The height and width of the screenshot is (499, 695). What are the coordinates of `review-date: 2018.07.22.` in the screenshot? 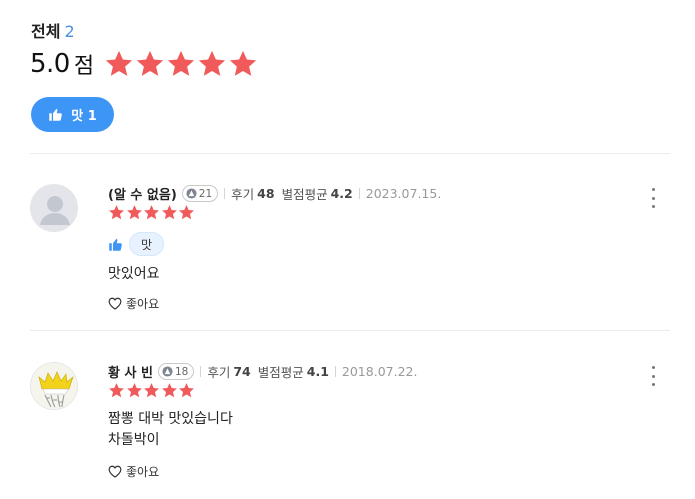 It's located at (379, 371).